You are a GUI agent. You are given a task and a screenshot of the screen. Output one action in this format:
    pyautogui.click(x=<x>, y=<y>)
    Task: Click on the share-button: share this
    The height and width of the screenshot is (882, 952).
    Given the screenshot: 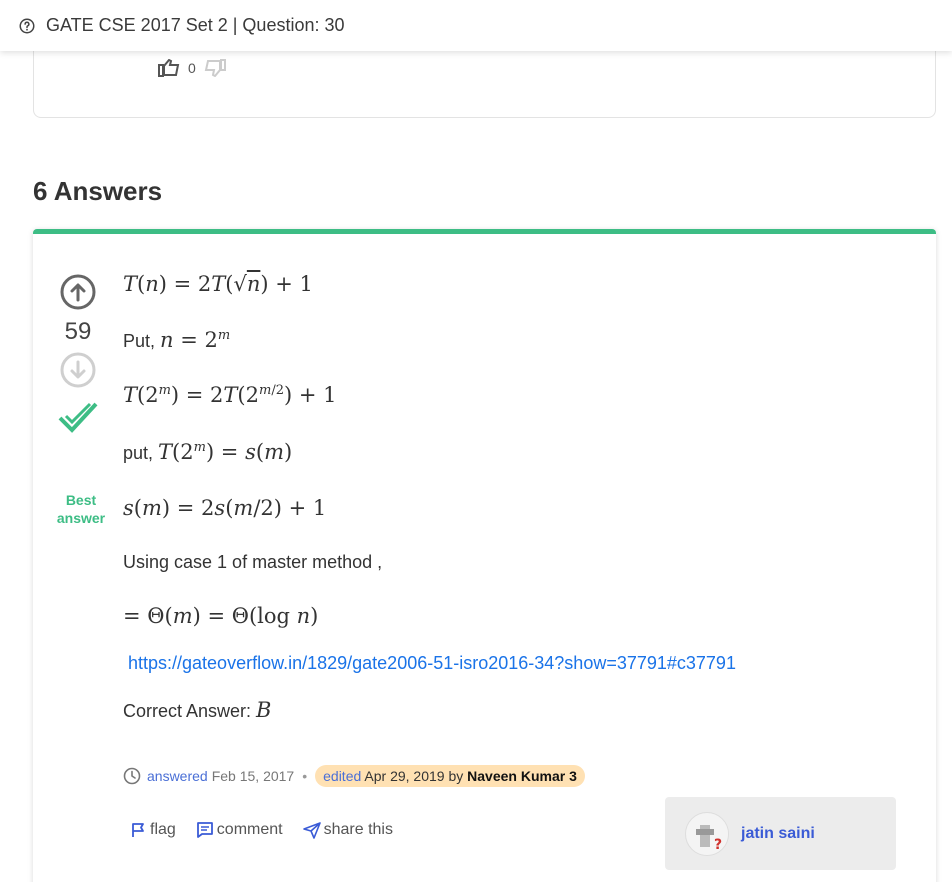 What is the action you would take?
    pyautogui.click(x=347, y=830)
    